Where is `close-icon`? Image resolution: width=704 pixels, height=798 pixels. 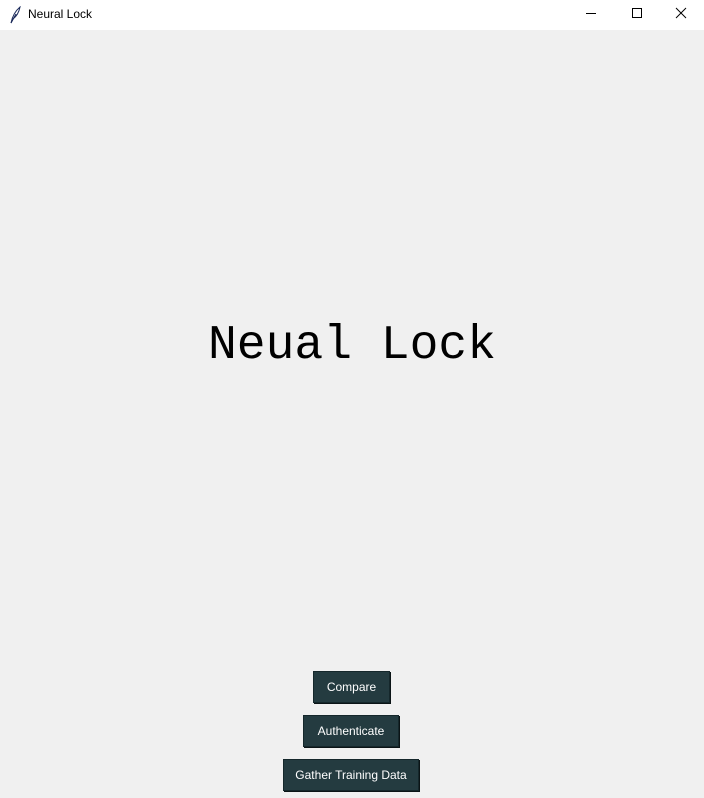
close-icon is located at coordinates (681, 15).